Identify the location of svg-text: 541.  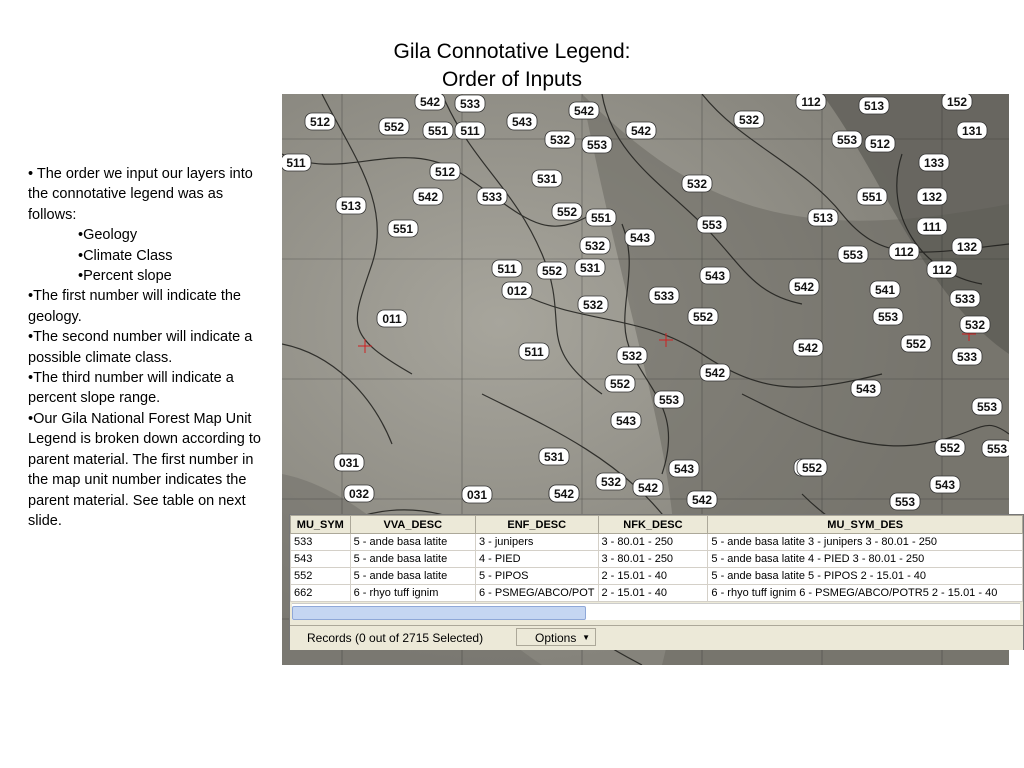
(885, 290).